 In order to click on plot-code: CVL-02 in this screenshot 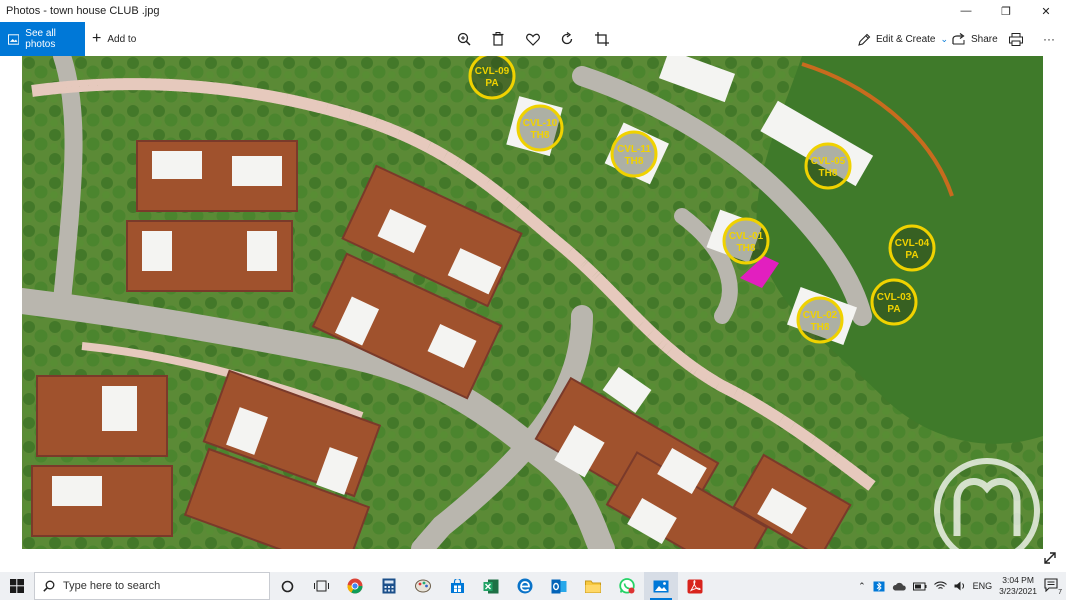, I will do `click(820, 315)`.